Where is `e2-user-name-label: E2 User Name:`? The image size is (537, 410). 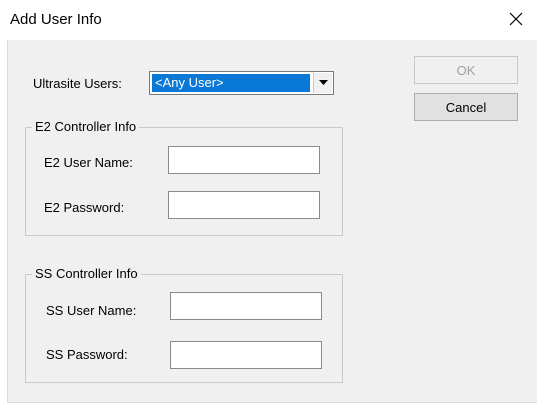
e2-user-name-label: E2 User Name: is located at coordinates (88, 162).